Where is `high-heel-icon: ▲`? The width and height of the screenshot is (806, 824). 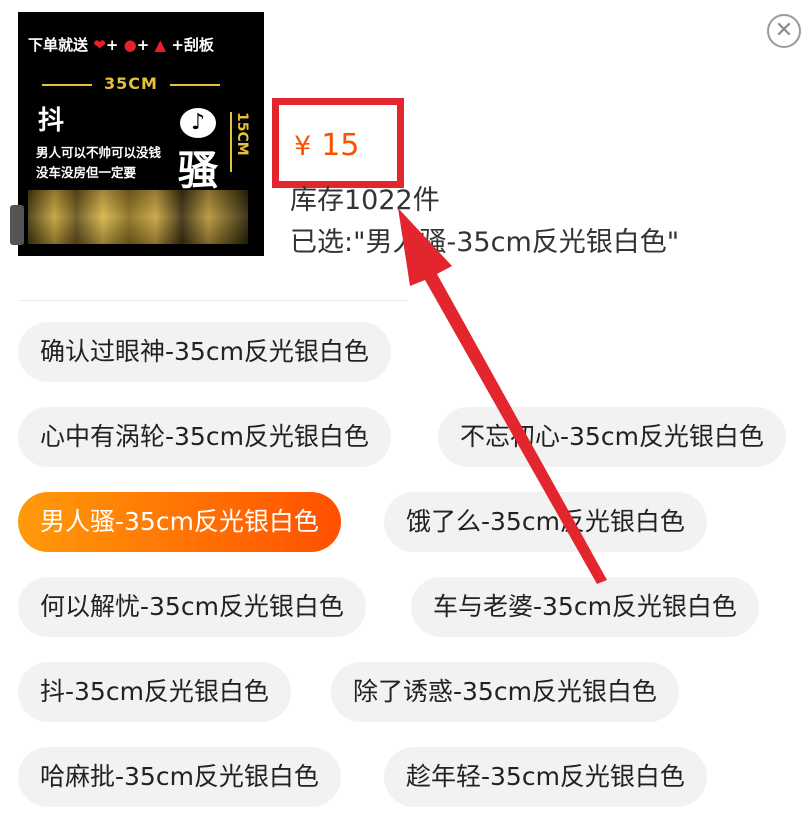
high-heel-icon: ▲ is located at coordinates (160, 45).